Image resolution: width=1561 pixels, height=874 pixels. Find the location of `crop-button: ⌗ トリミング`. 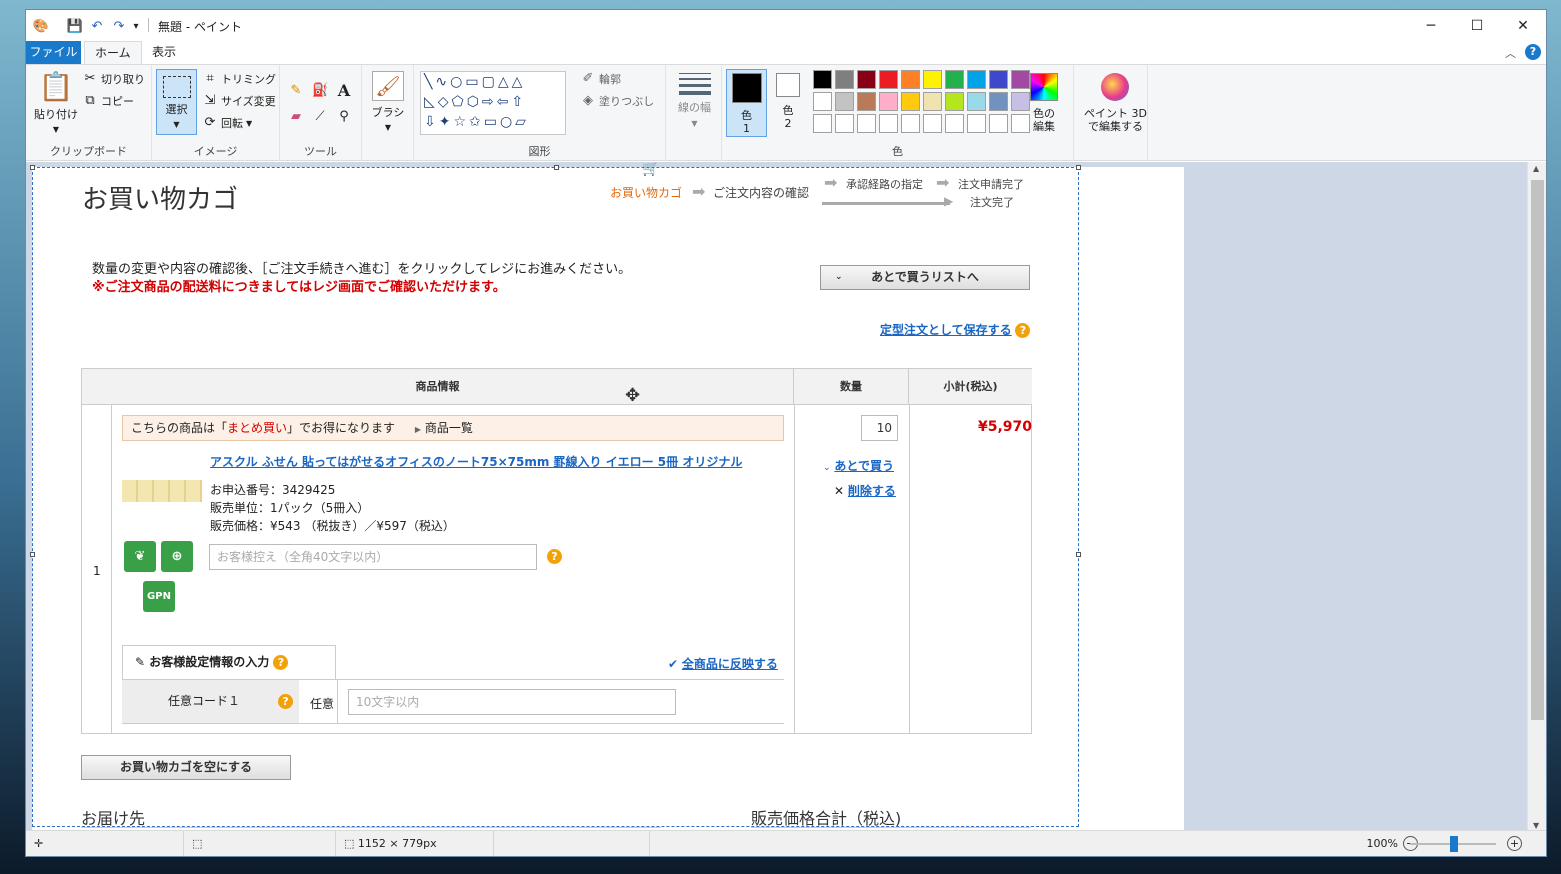

crop-button: ⌗ トリミング is located at coordinates (239, 79).